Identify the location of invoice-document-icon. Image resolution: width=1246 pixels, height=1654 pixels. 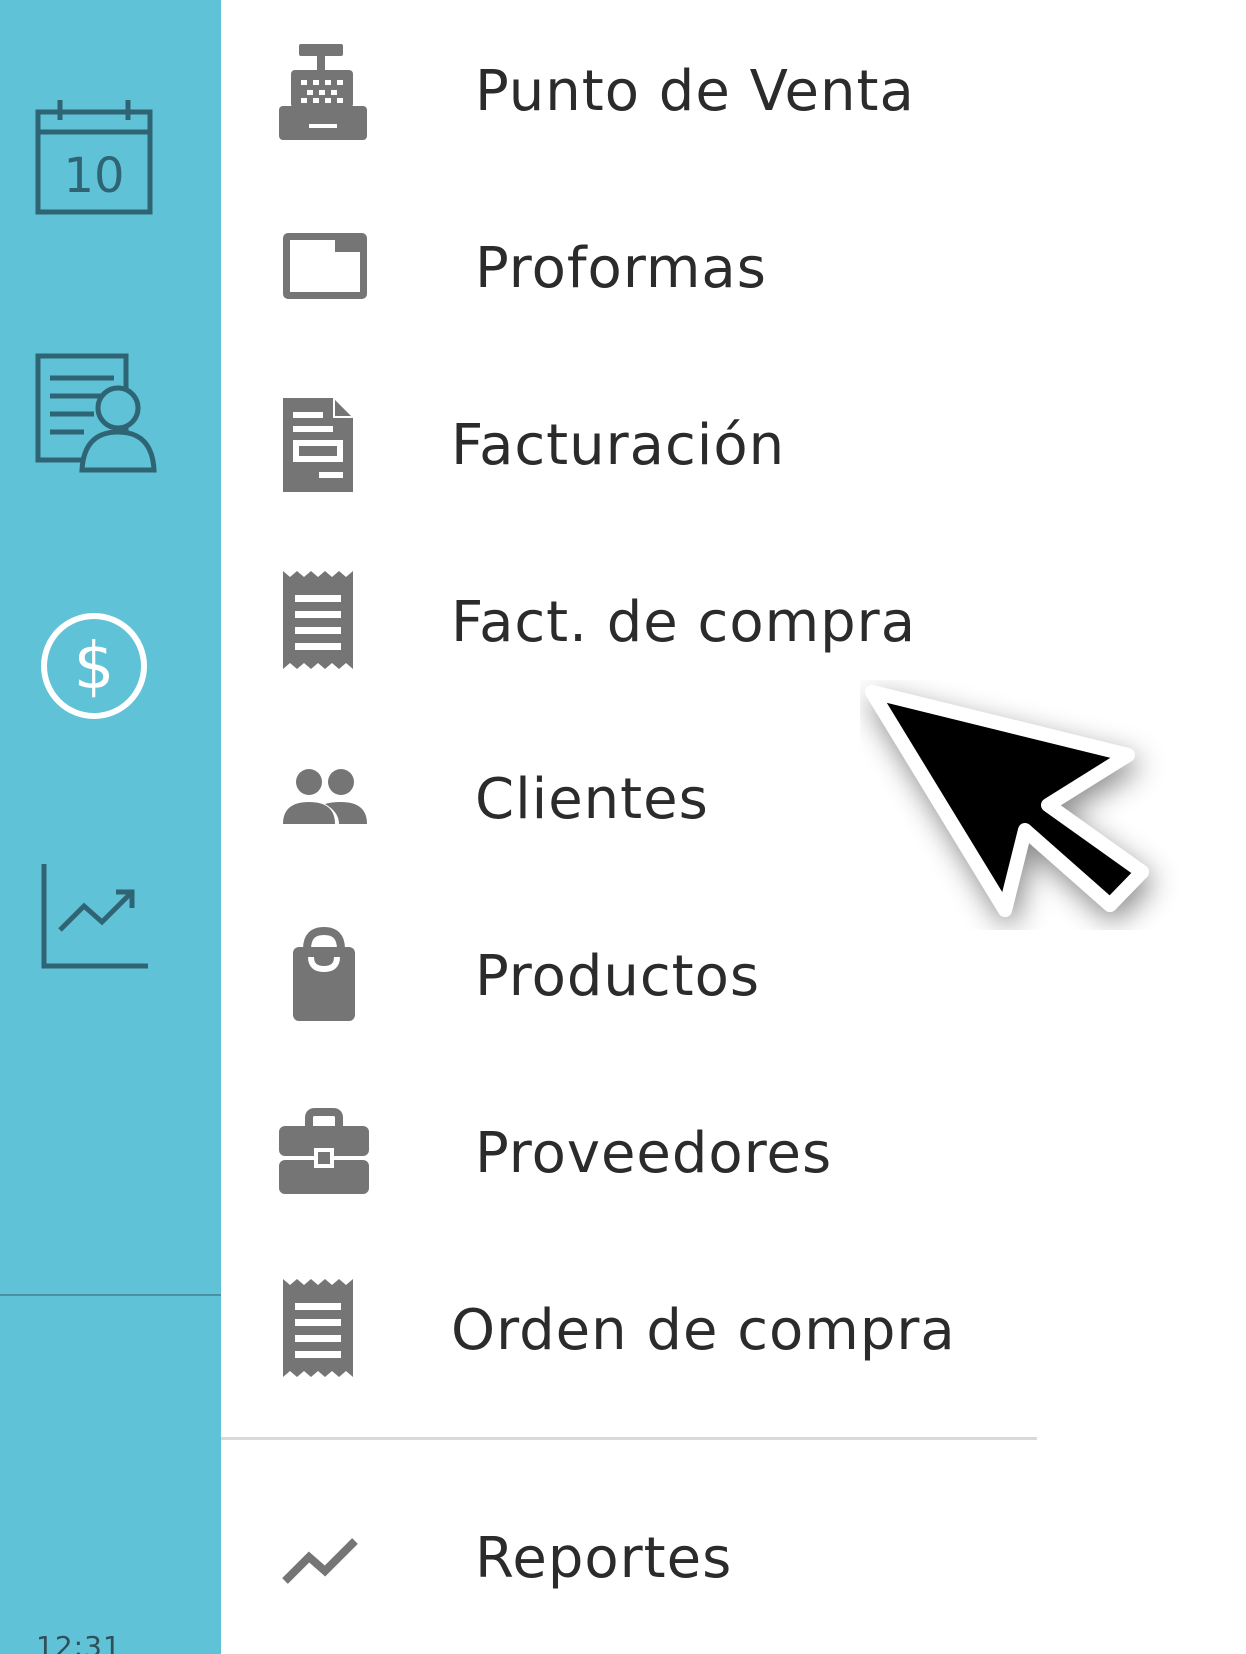
(318, 445).